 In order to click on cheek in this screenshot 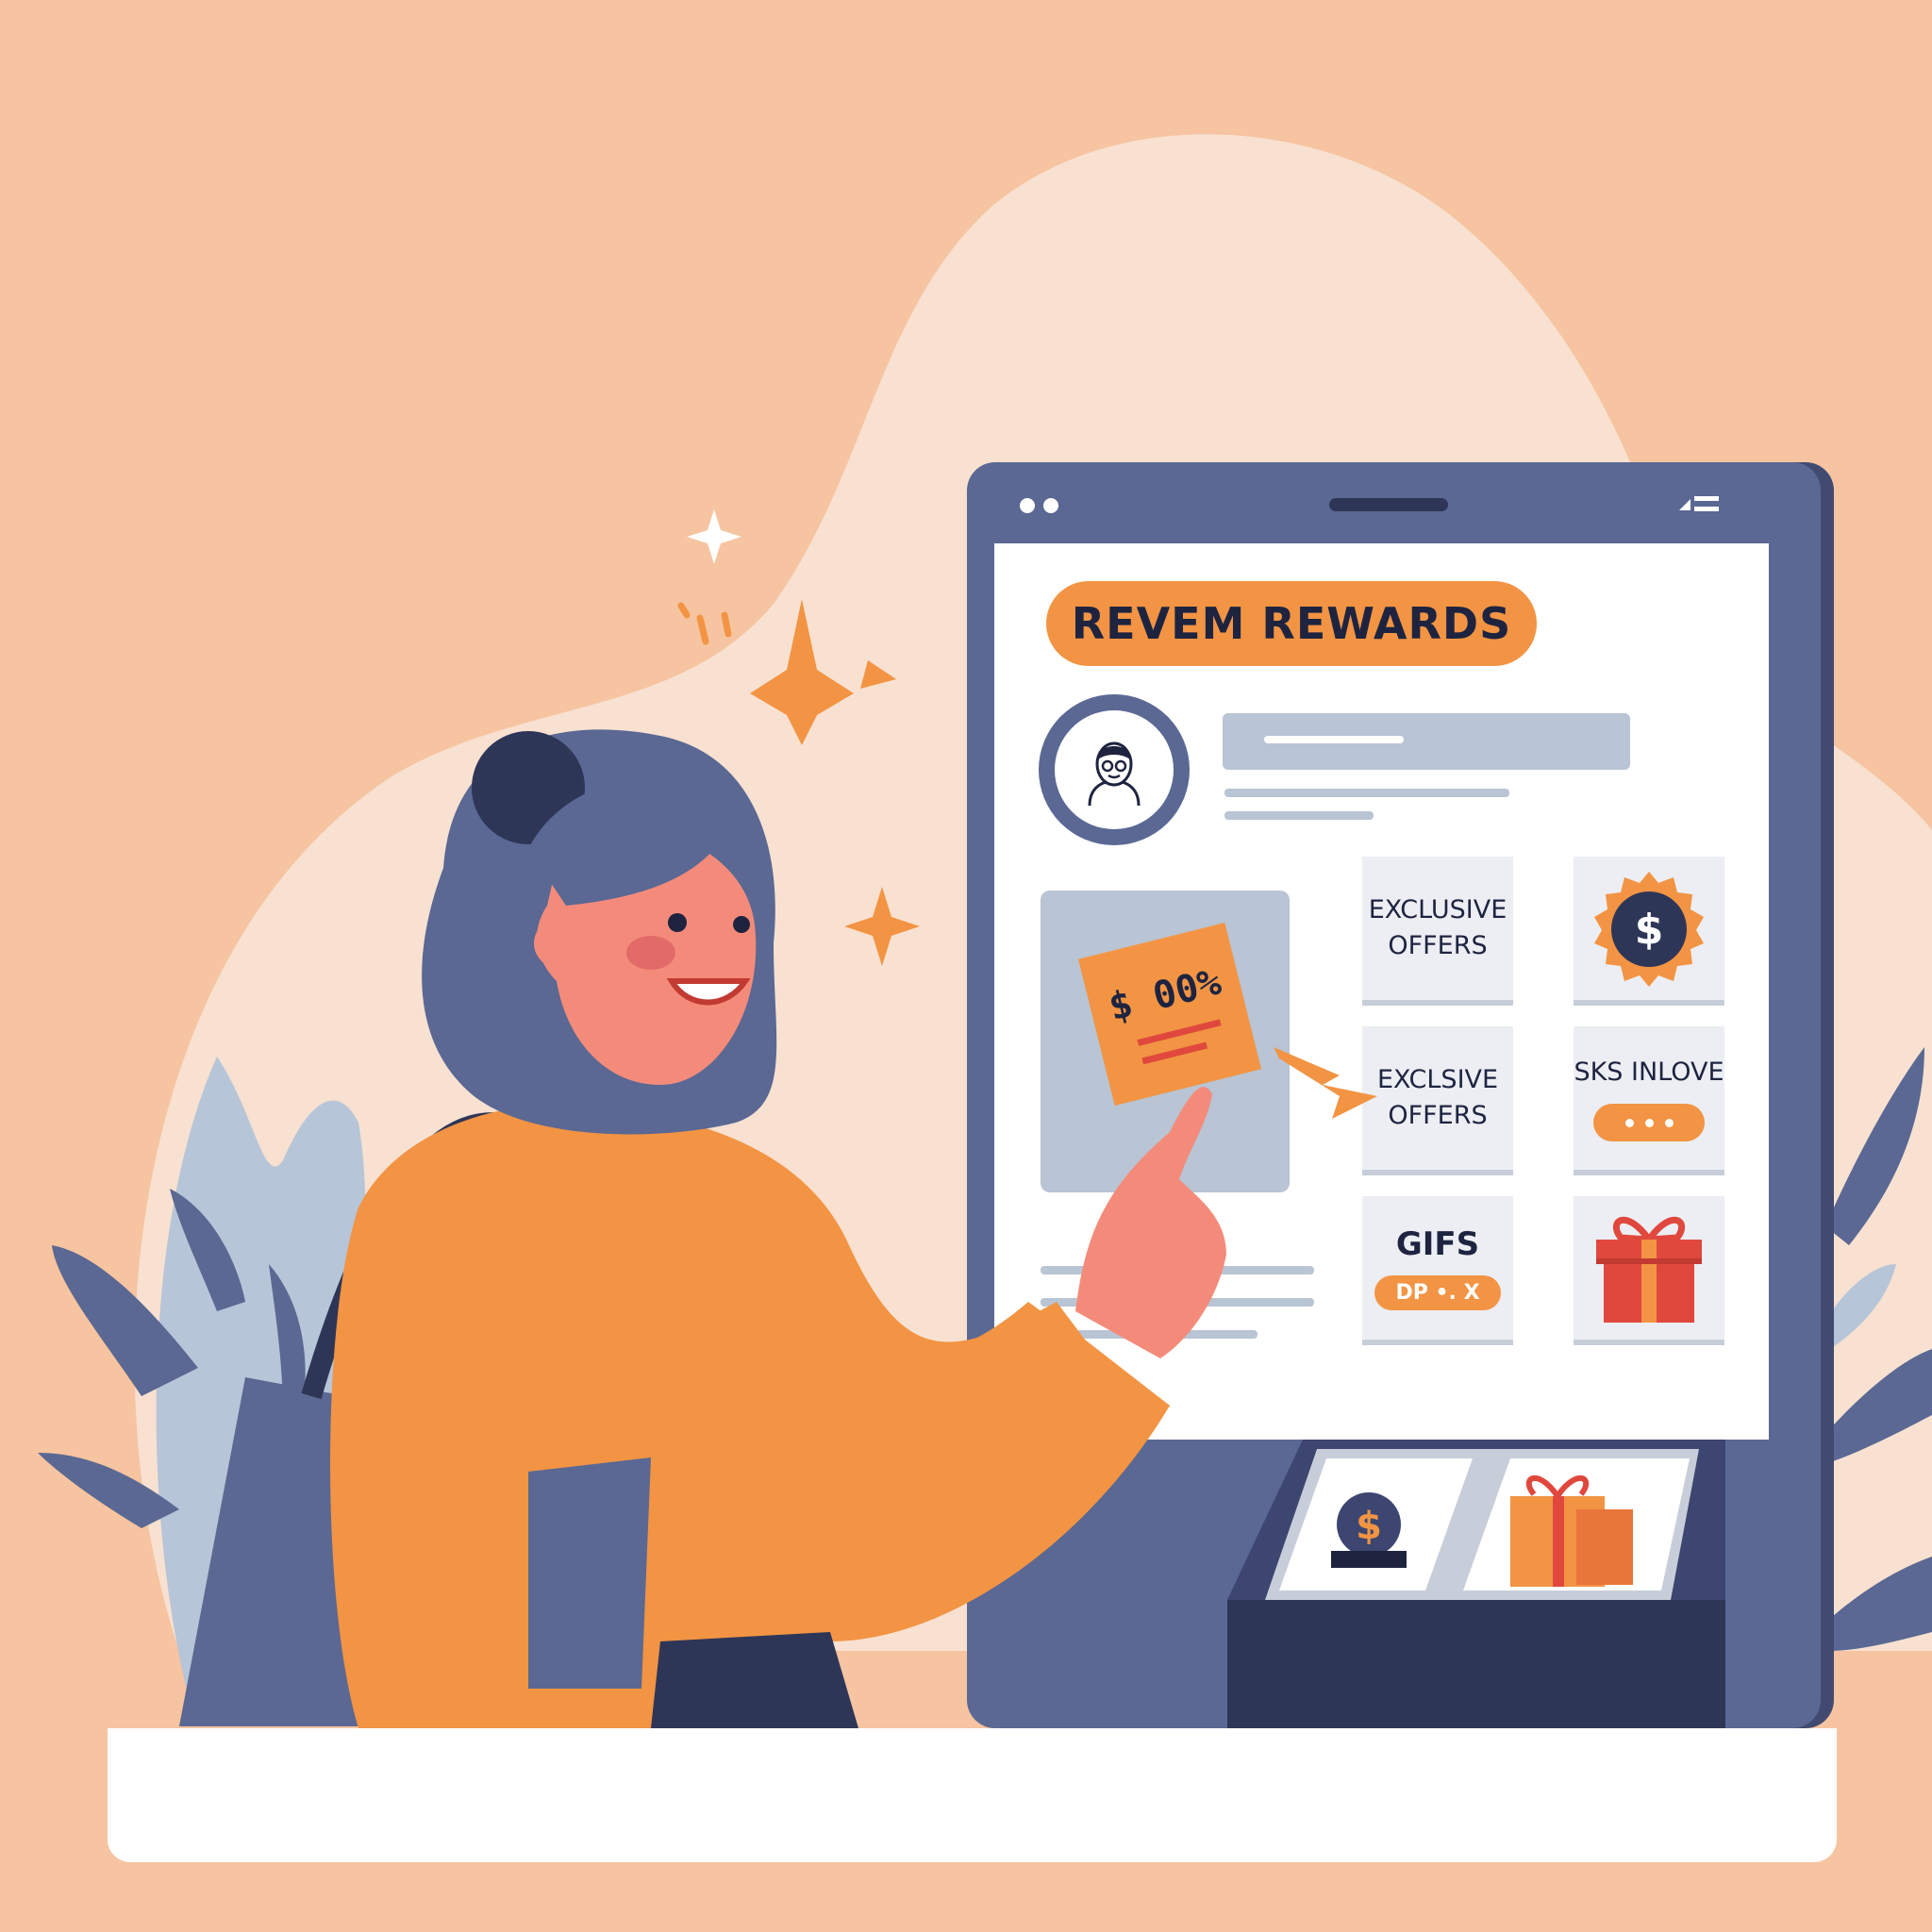, I will do `click(650, 953)`.